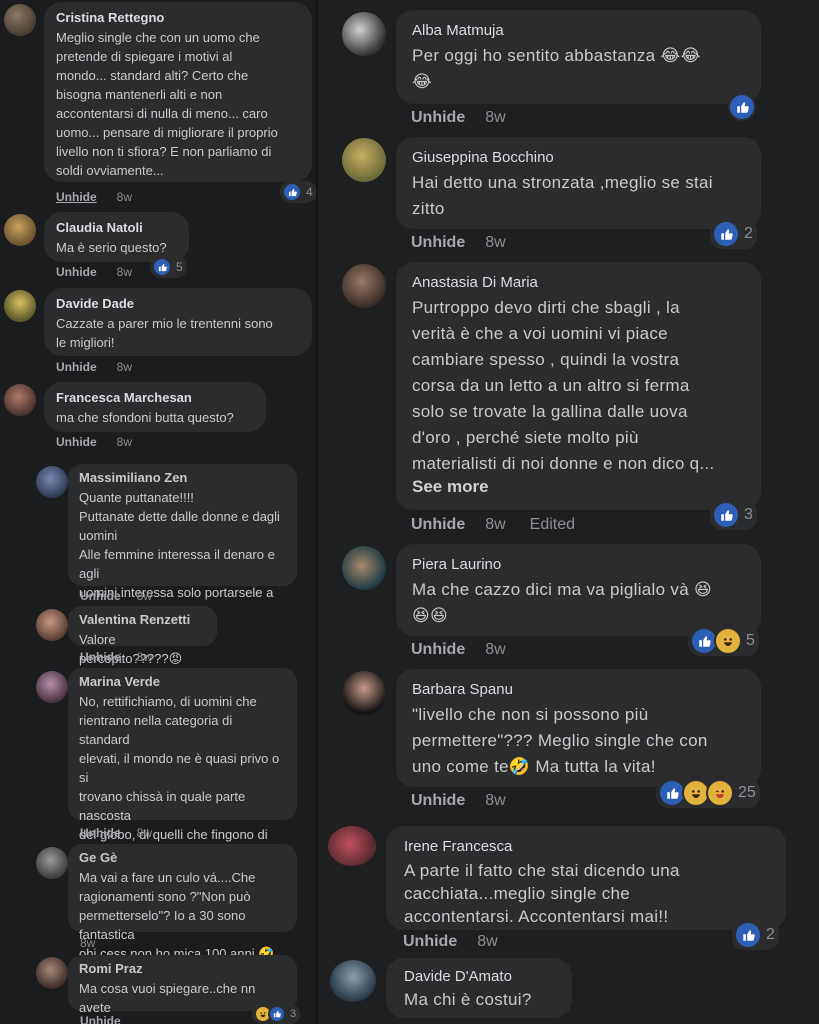 The height and width of the screenshot is (1024, 819). I want to click on commenter-name: Francesca Marchesan, so click(155, 397).